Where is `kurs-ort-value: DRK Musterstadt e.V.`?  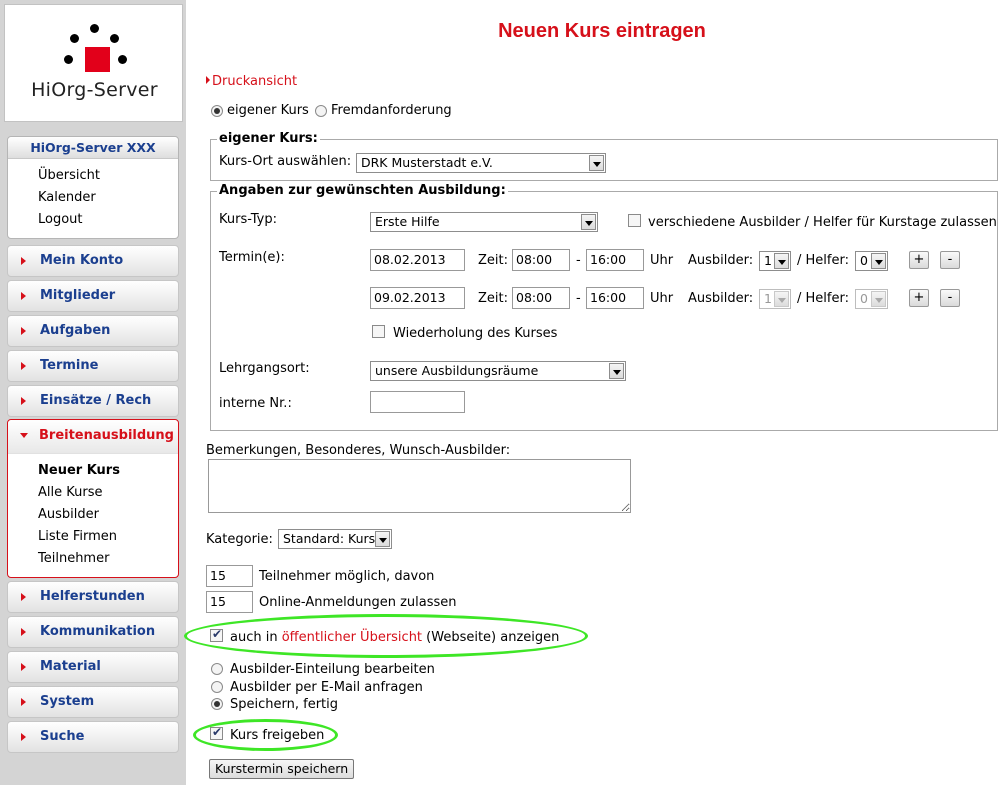
kurs-ort-value: DRK Musterstadt e.V. is located at coordinates (427, 162).